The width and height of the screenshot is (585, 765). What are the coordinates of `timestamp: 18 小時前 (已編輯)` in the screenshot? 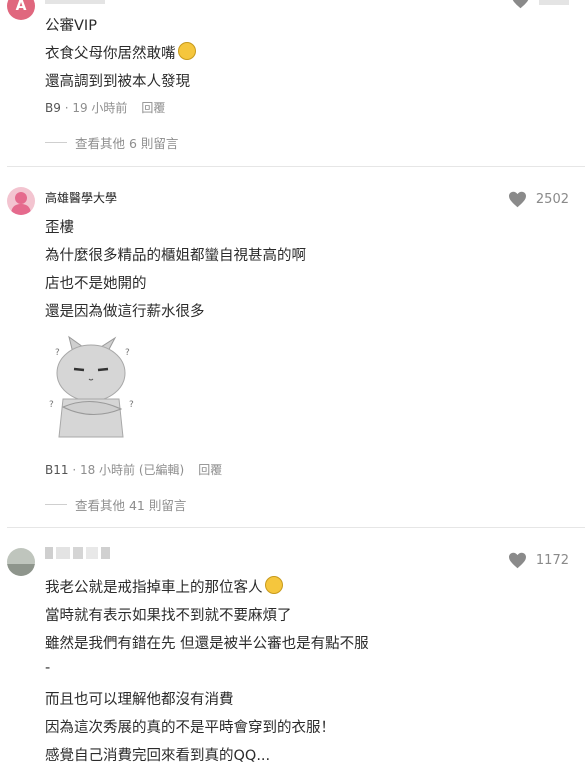 It's located at (132, 470).